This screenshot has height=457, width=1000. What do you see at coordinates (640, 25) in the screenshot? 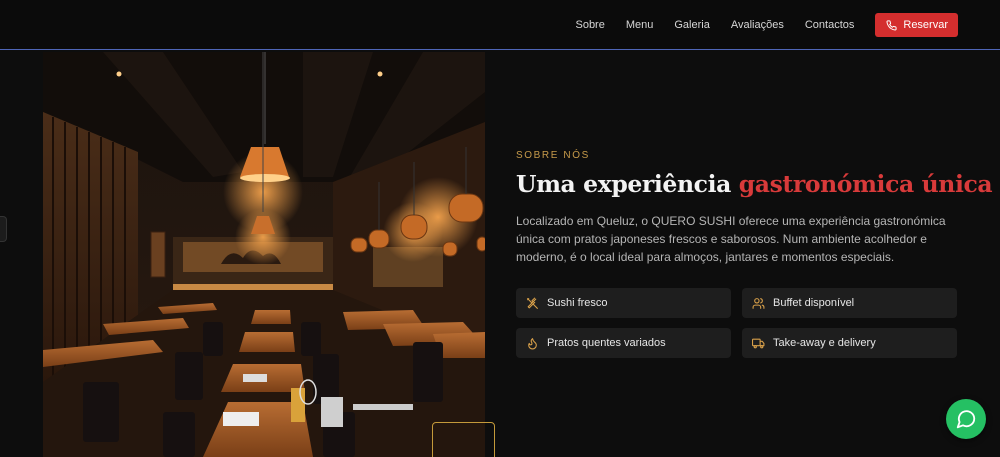
I see `nav-link-menu: Menu` at bounding box center [640, 25].